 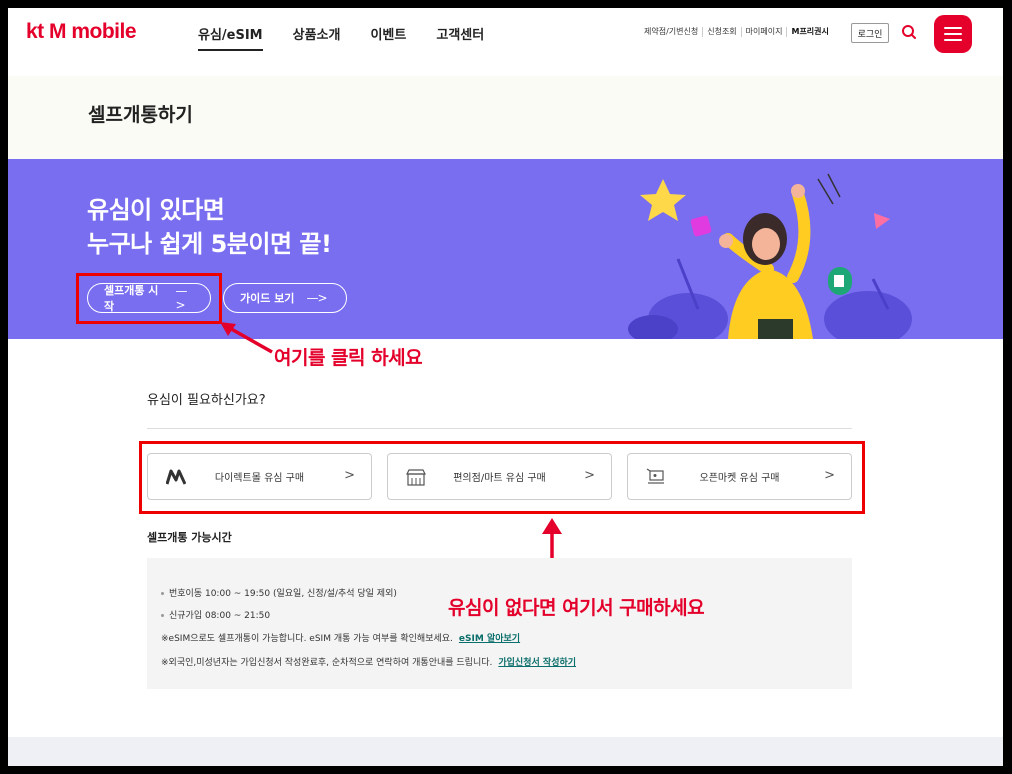 What do you see at coordinates (722, 32) in the screenshot?
I see `util-link-status: 신청조회` at bounding box center [722, 32].